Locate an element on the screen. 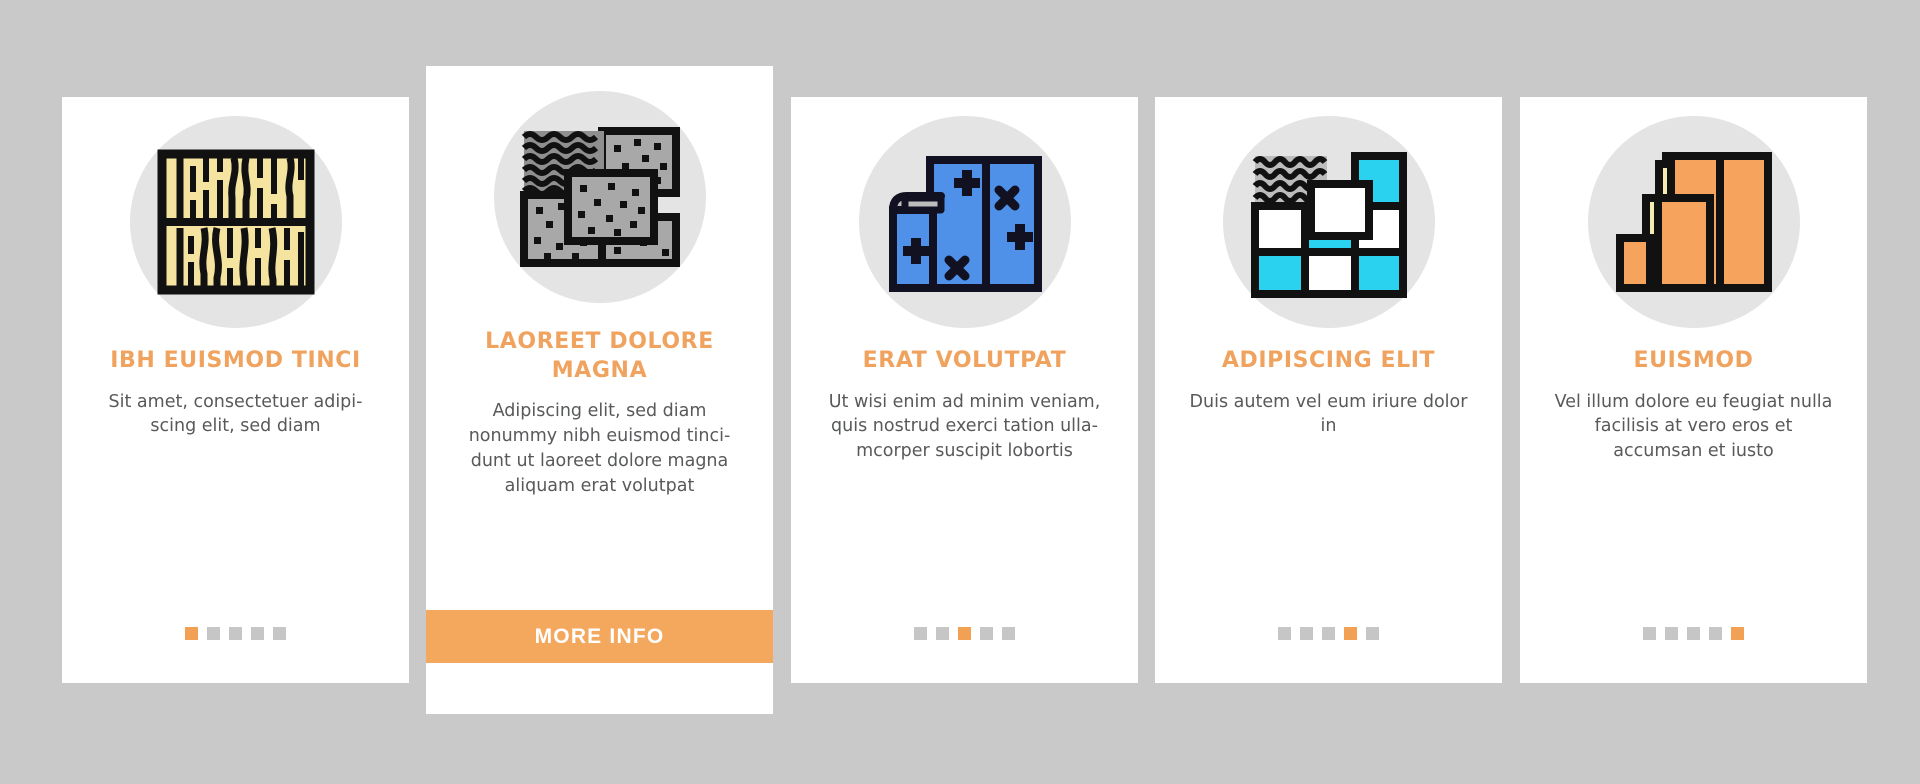  wood-grain-texture-icon is located at coordinates (235, 222).